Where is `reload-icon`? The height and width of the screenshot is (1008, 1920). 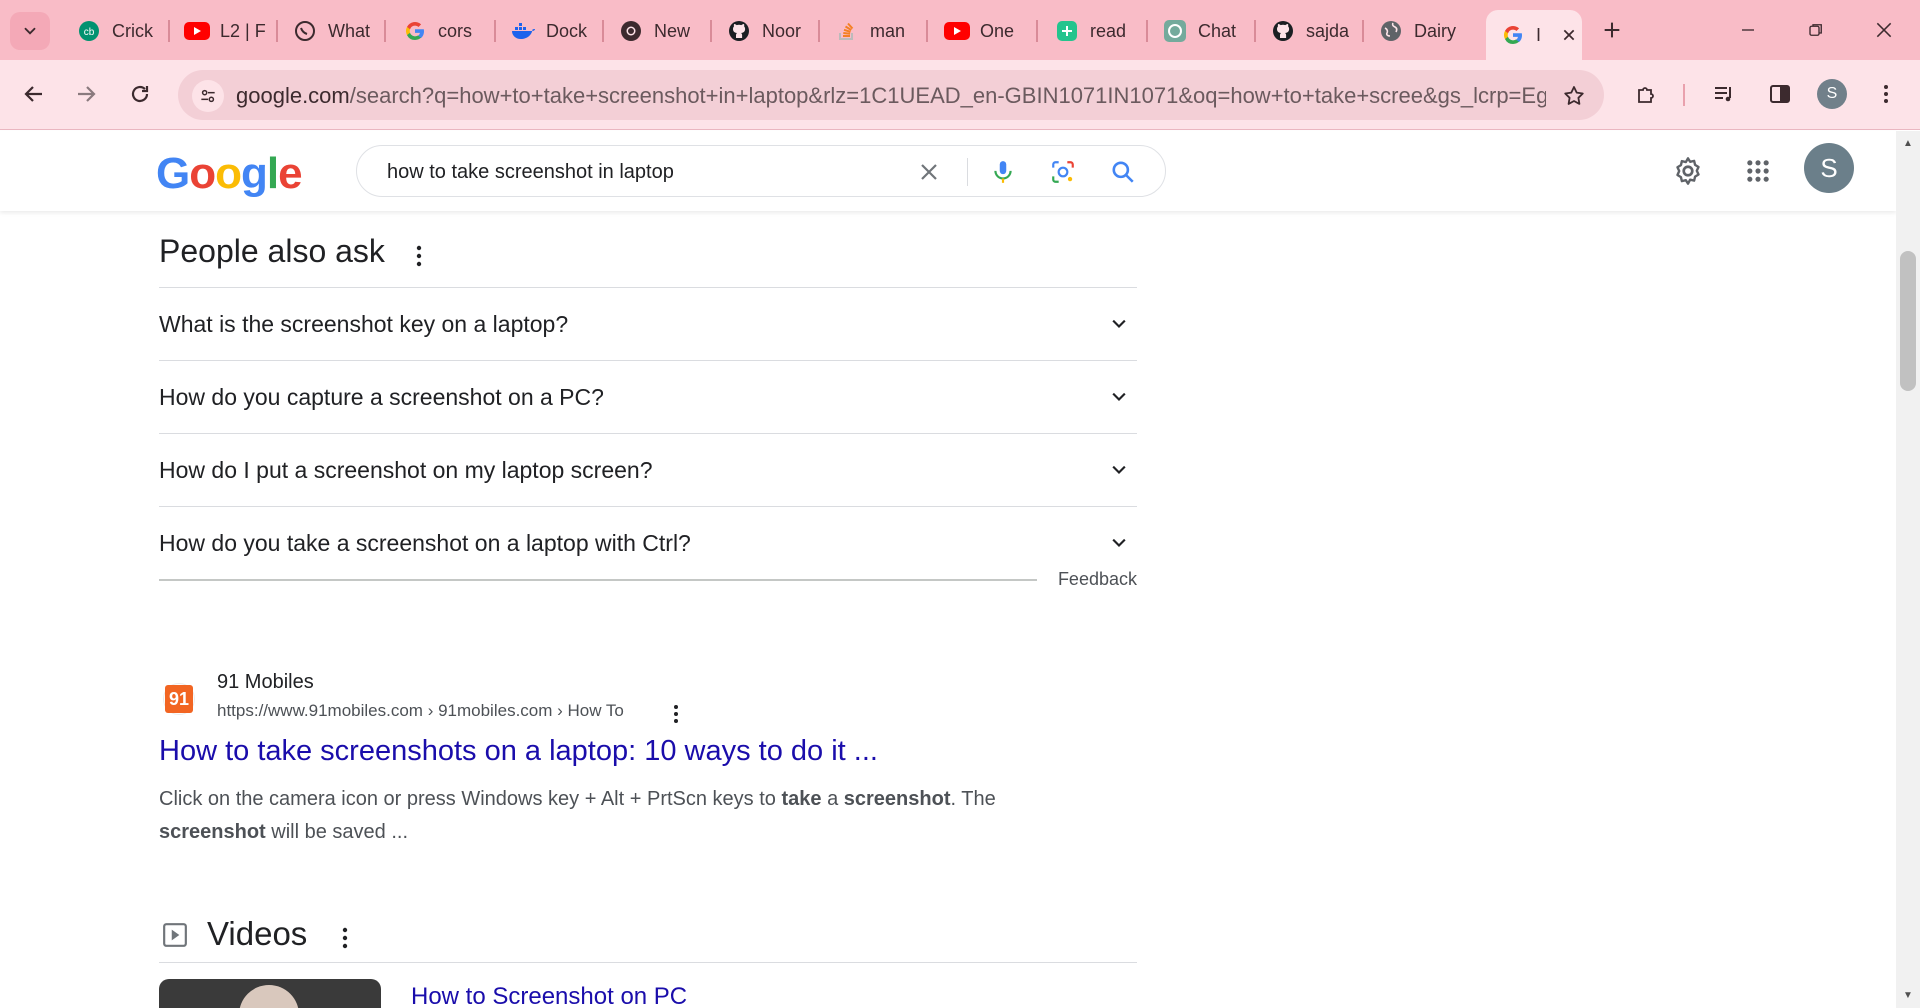 reload-icon is located at coordinates (140, 94).